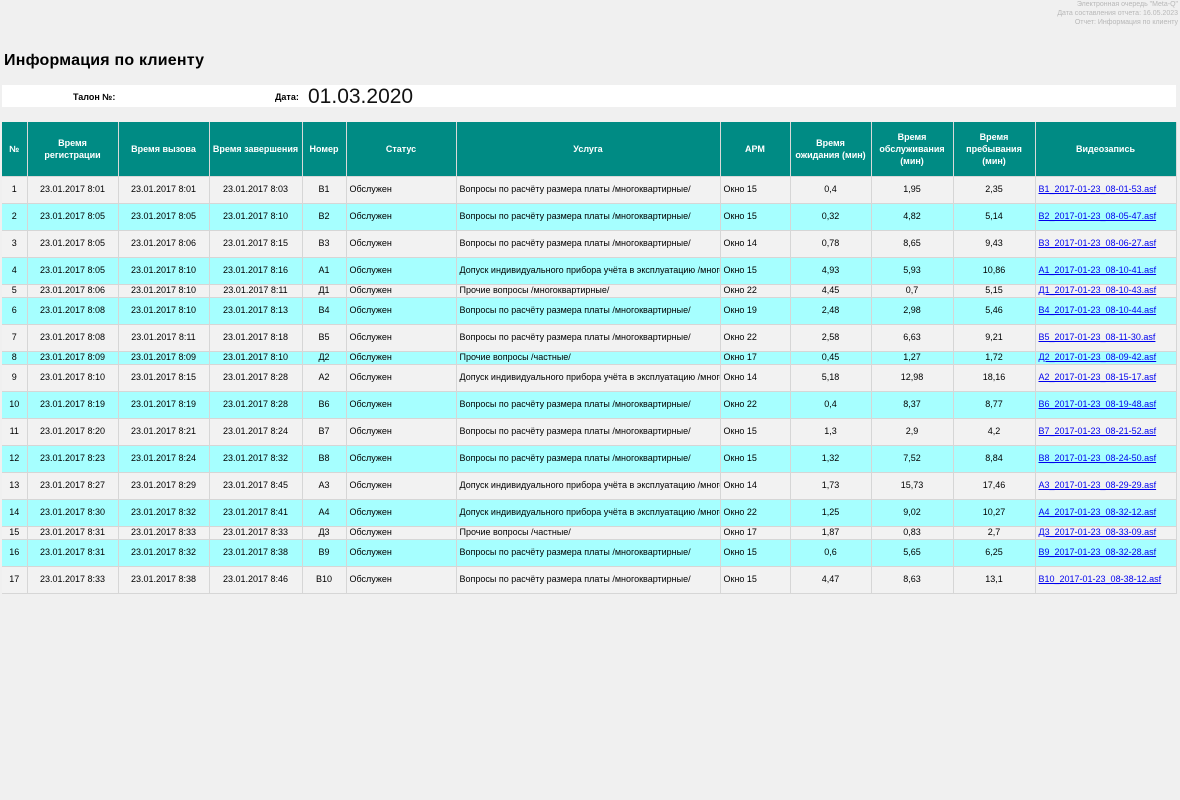 The image size is (1180, 800). I want to click on cell-video: В5_2017-01-23_08-11-30.asf, so click(1106, 338).